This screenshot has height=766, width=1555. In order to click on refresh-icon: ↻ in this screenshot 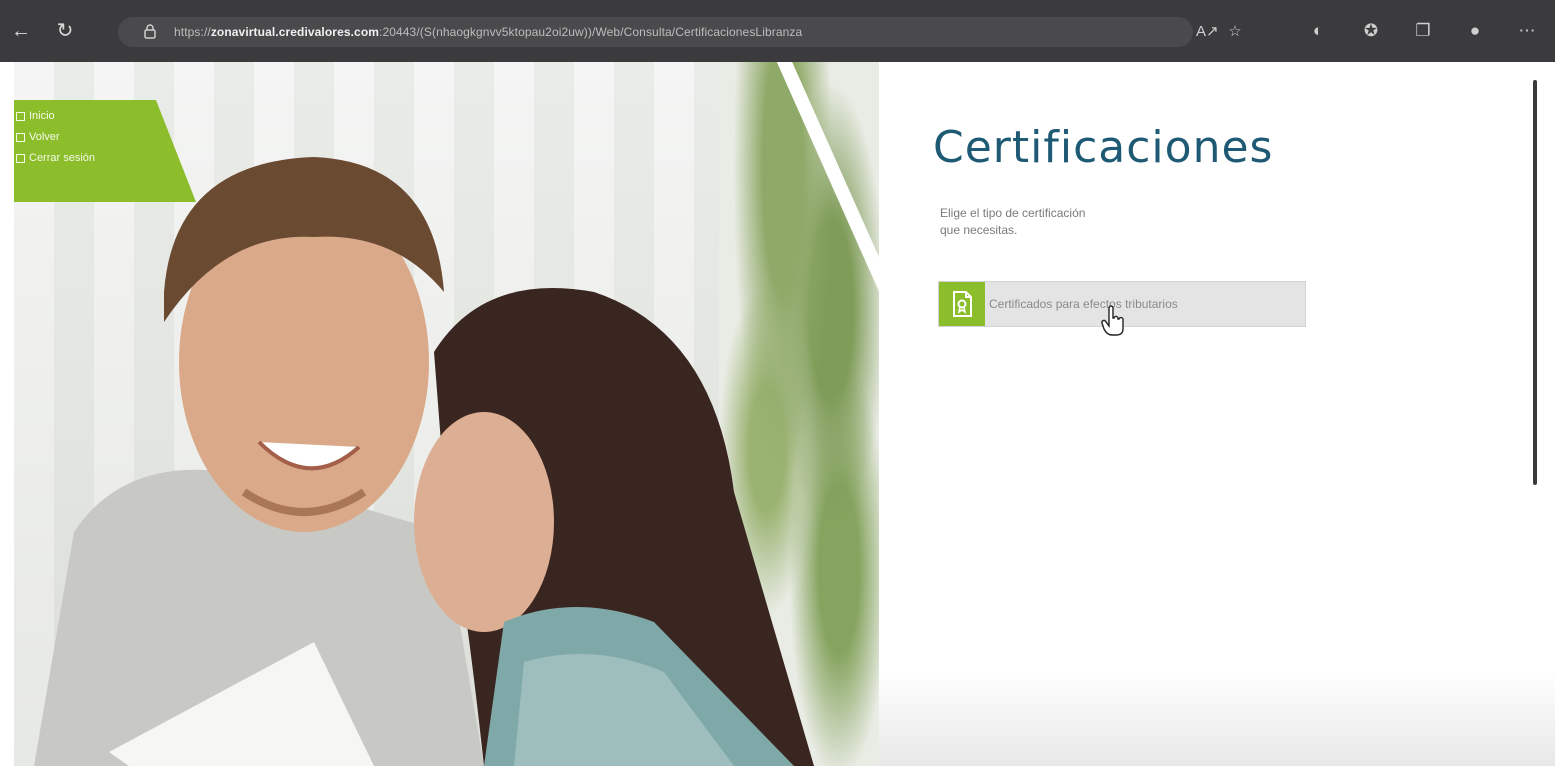, I will do `click(65, 31)`.